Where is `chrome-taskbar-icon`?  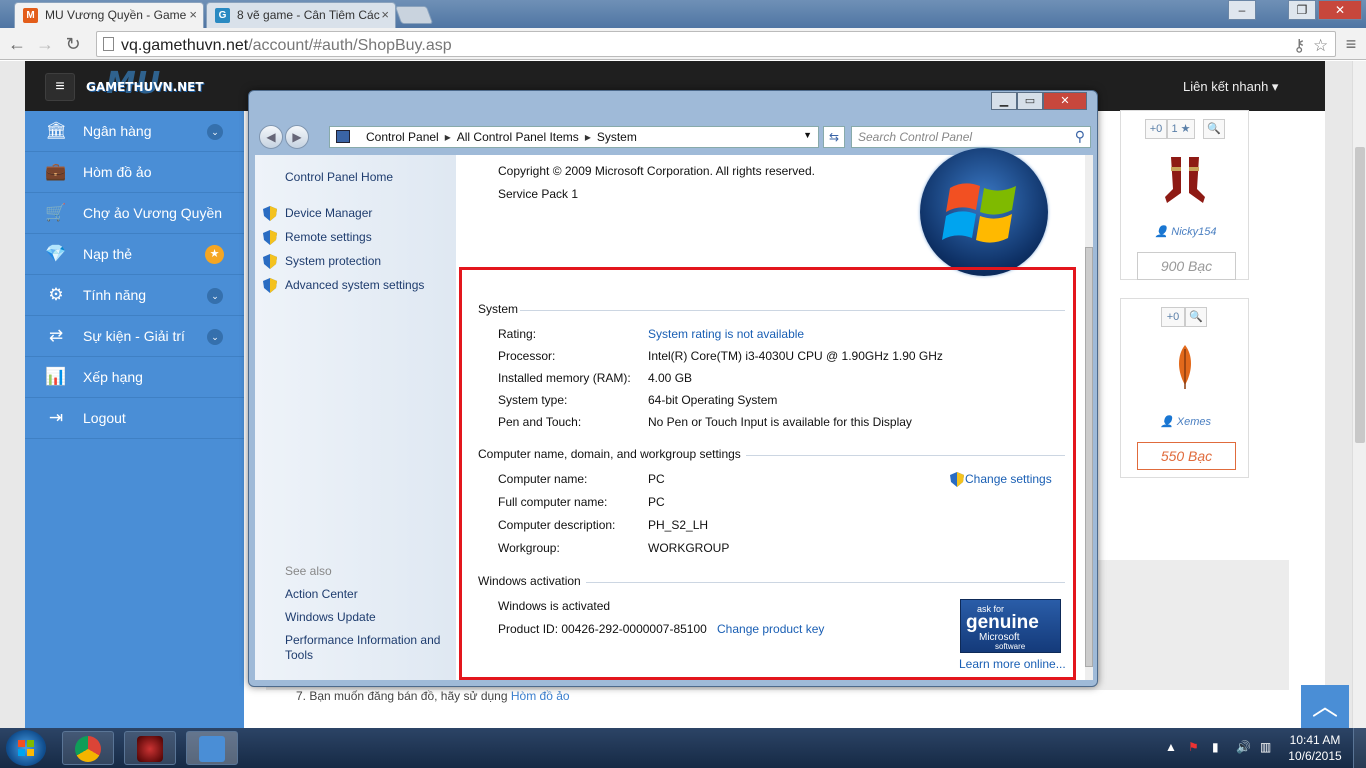 chrome-taskbar-icon is located at coordinates (88, 748).